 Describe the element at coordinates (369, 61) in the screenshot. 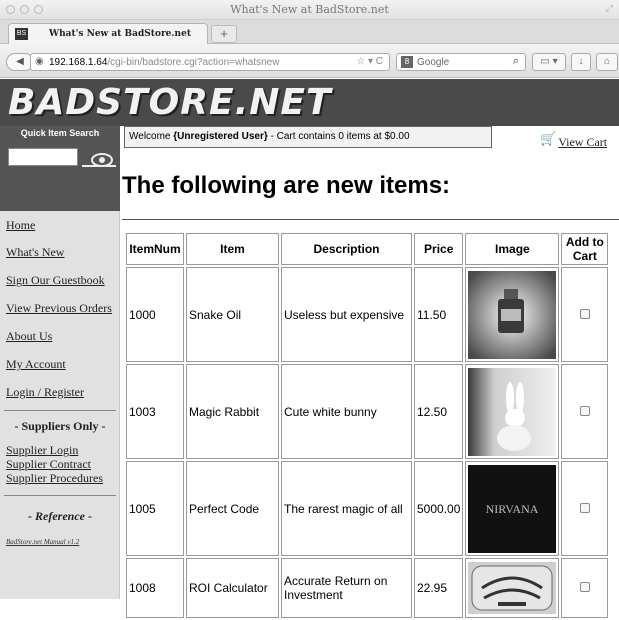

I see `bookmark-star-icon: ☆ ▾ C` at that location.